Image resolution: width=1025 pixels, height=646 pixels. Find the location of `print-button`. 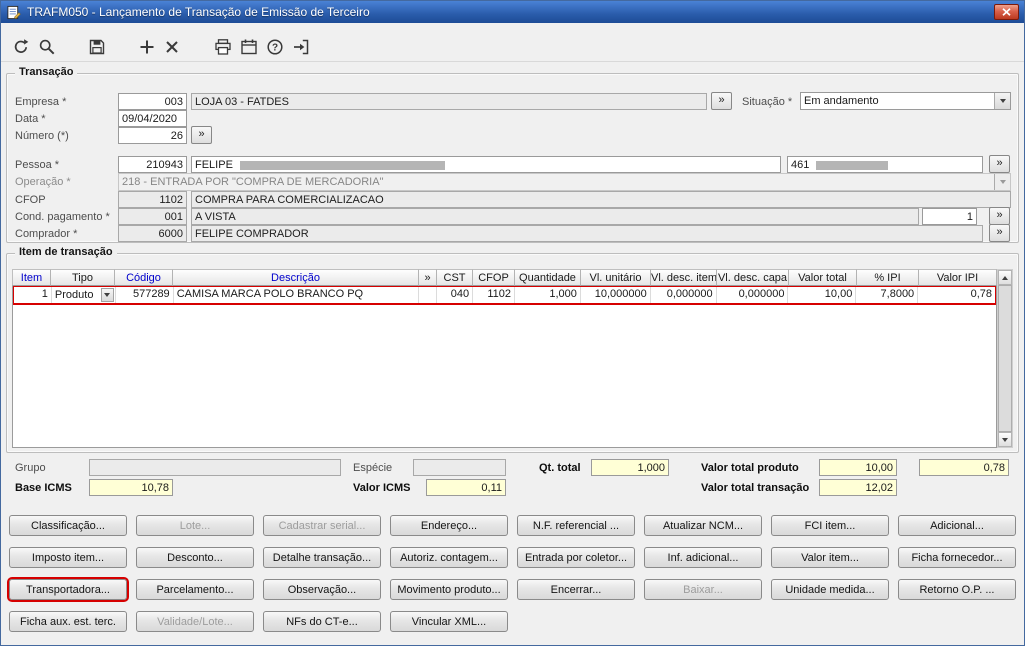

print-button is located at coordinates (223, 47).